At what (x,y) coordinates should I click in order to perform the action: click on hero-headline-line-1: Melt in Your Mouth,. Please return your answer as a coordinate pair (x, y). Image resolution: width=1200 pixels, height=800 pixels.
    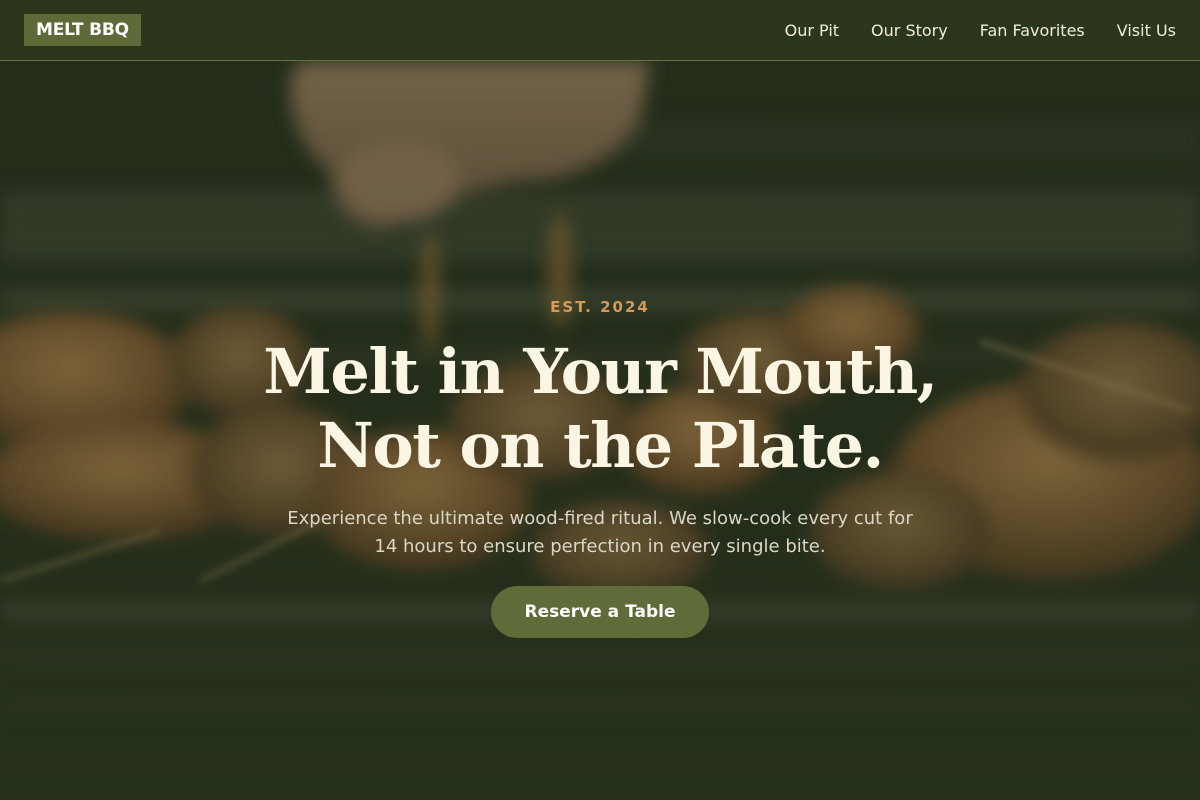
    Looking at the image, I should click on (600, 371).